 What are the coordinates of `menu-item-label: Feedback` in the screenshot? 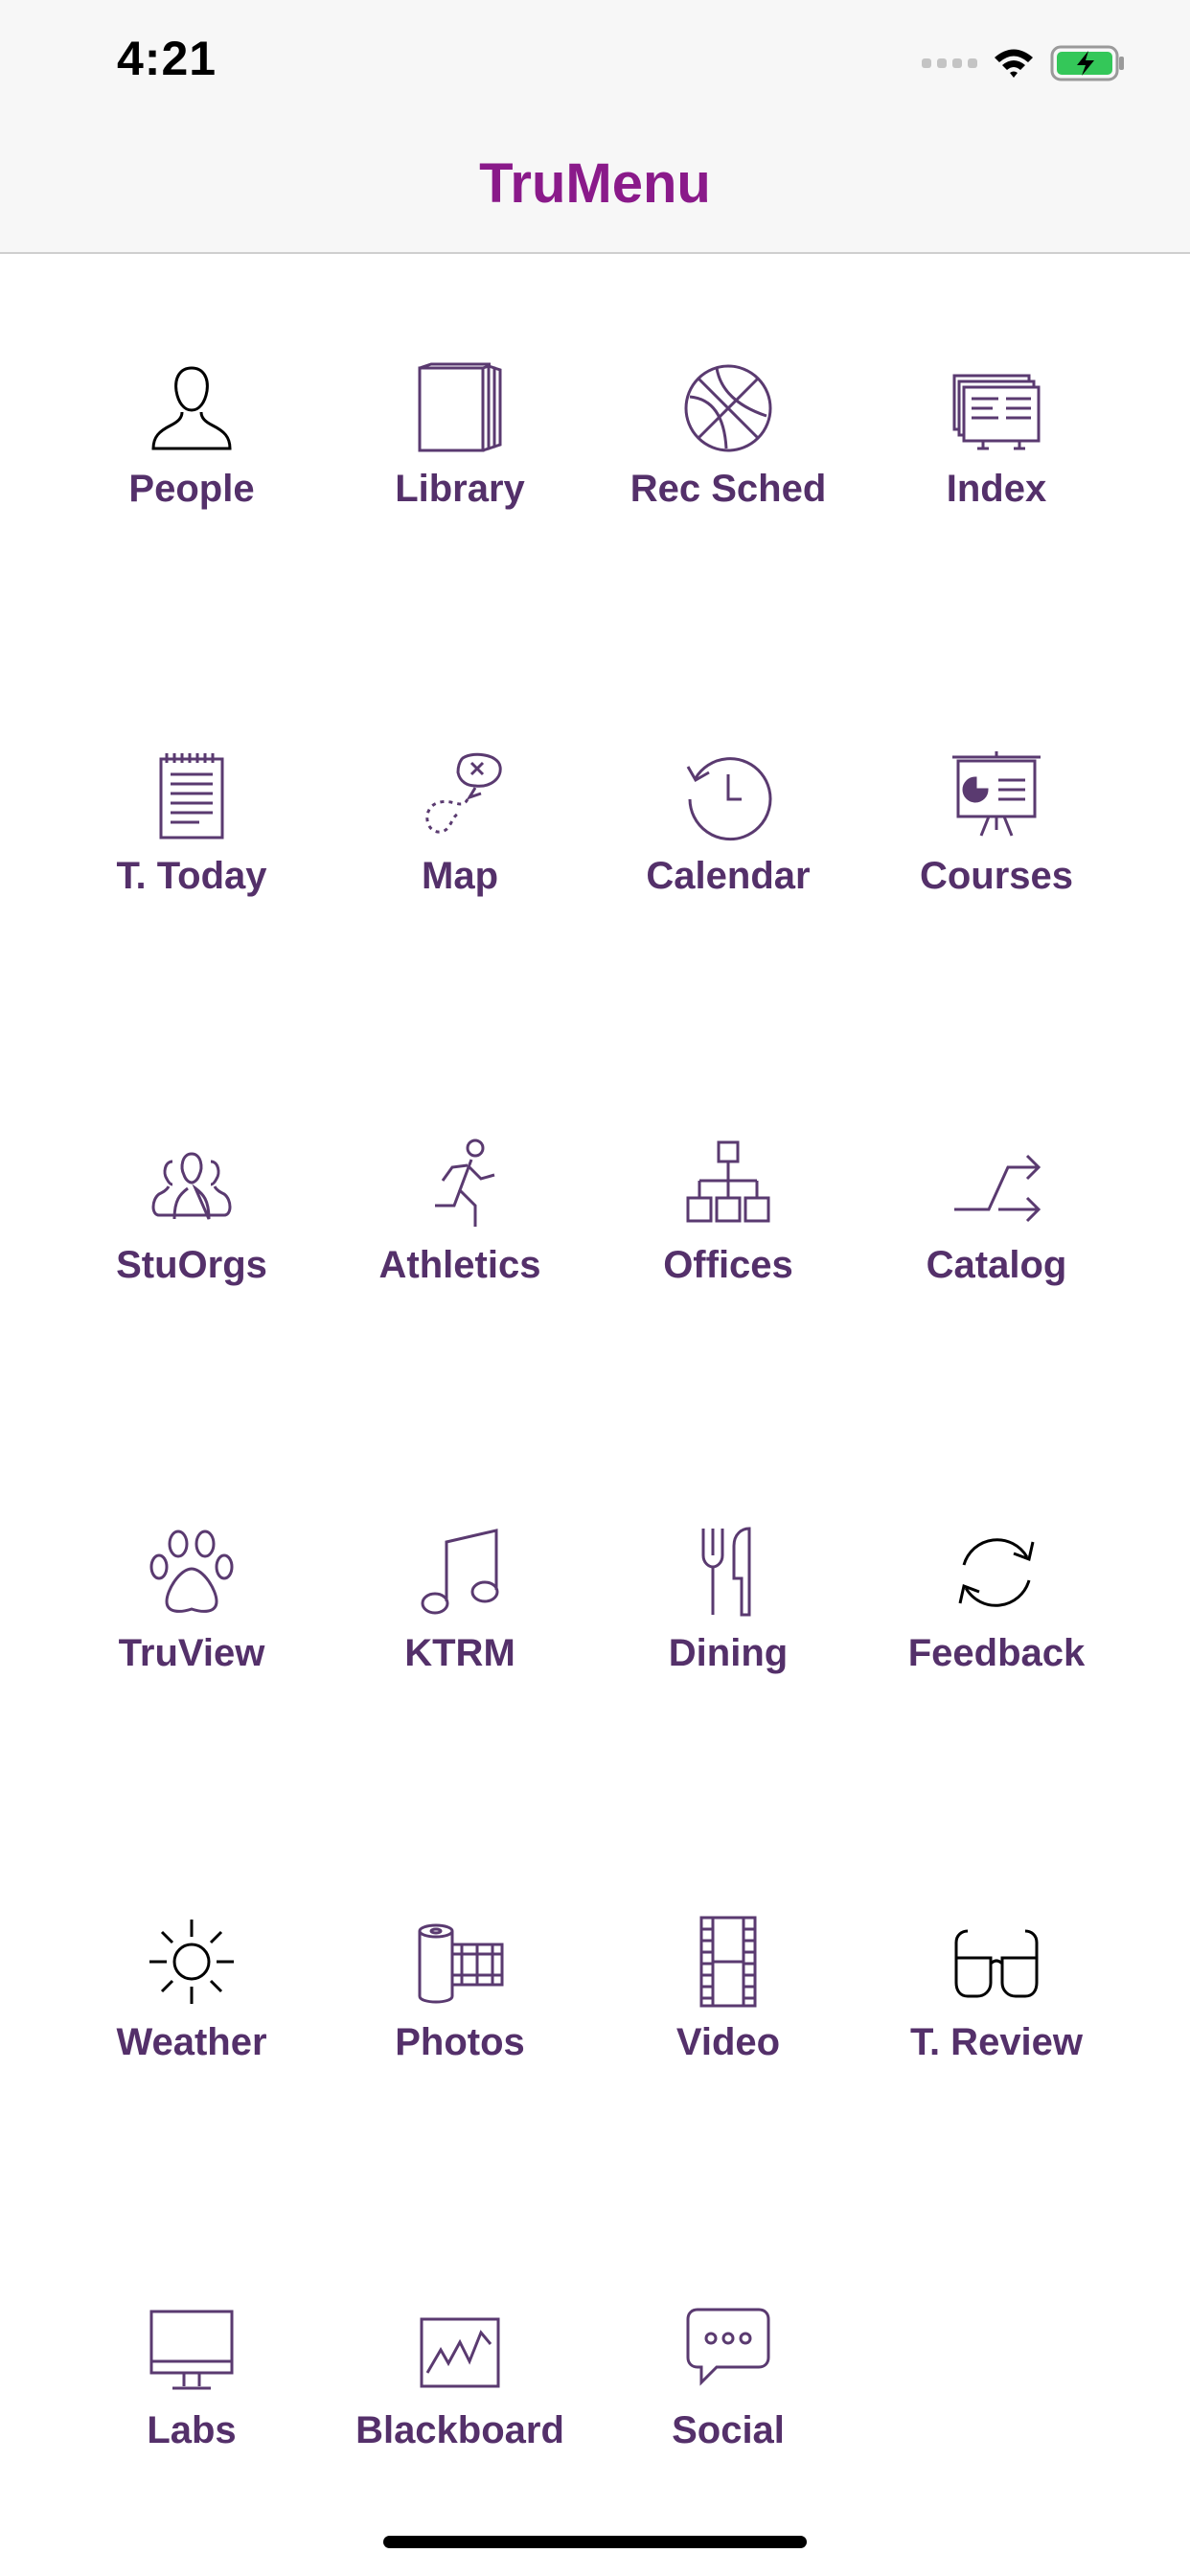 It's located at (997, 1653).